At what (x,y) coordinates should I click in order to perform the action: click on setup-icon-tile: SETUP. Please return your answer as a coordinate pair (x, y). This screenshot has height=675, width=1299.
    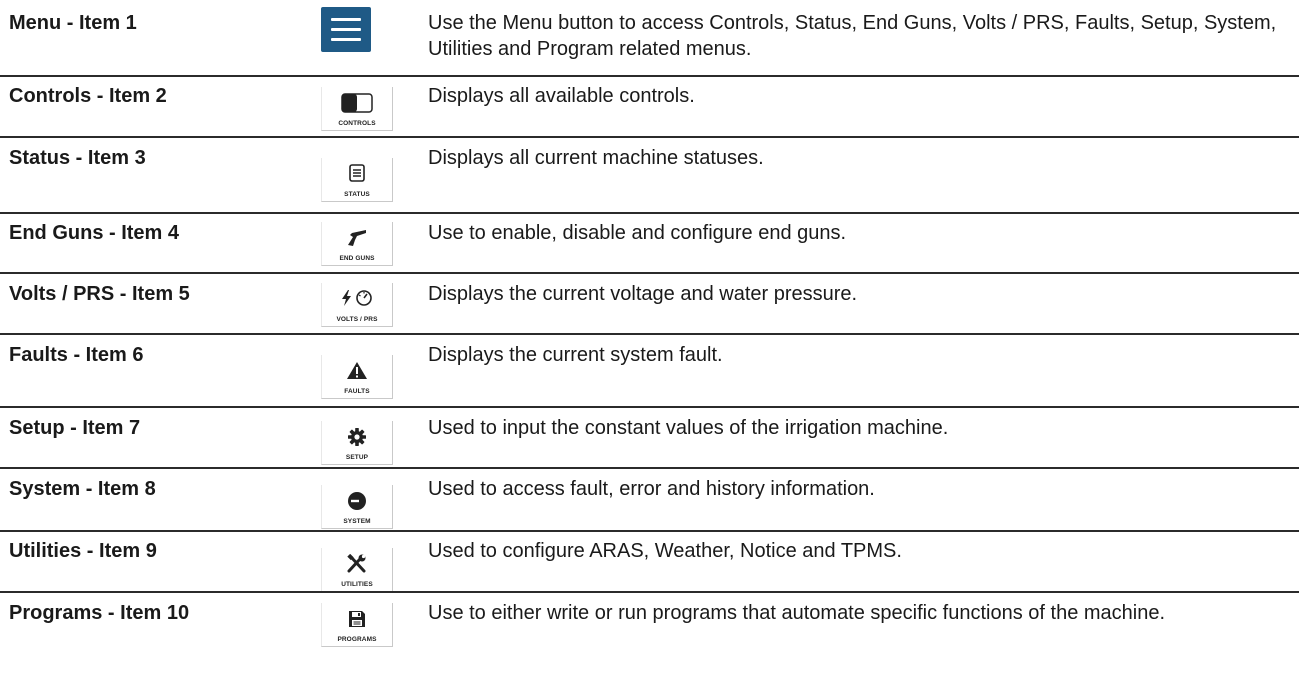
    Looking at the image, I should click on (357, 443).